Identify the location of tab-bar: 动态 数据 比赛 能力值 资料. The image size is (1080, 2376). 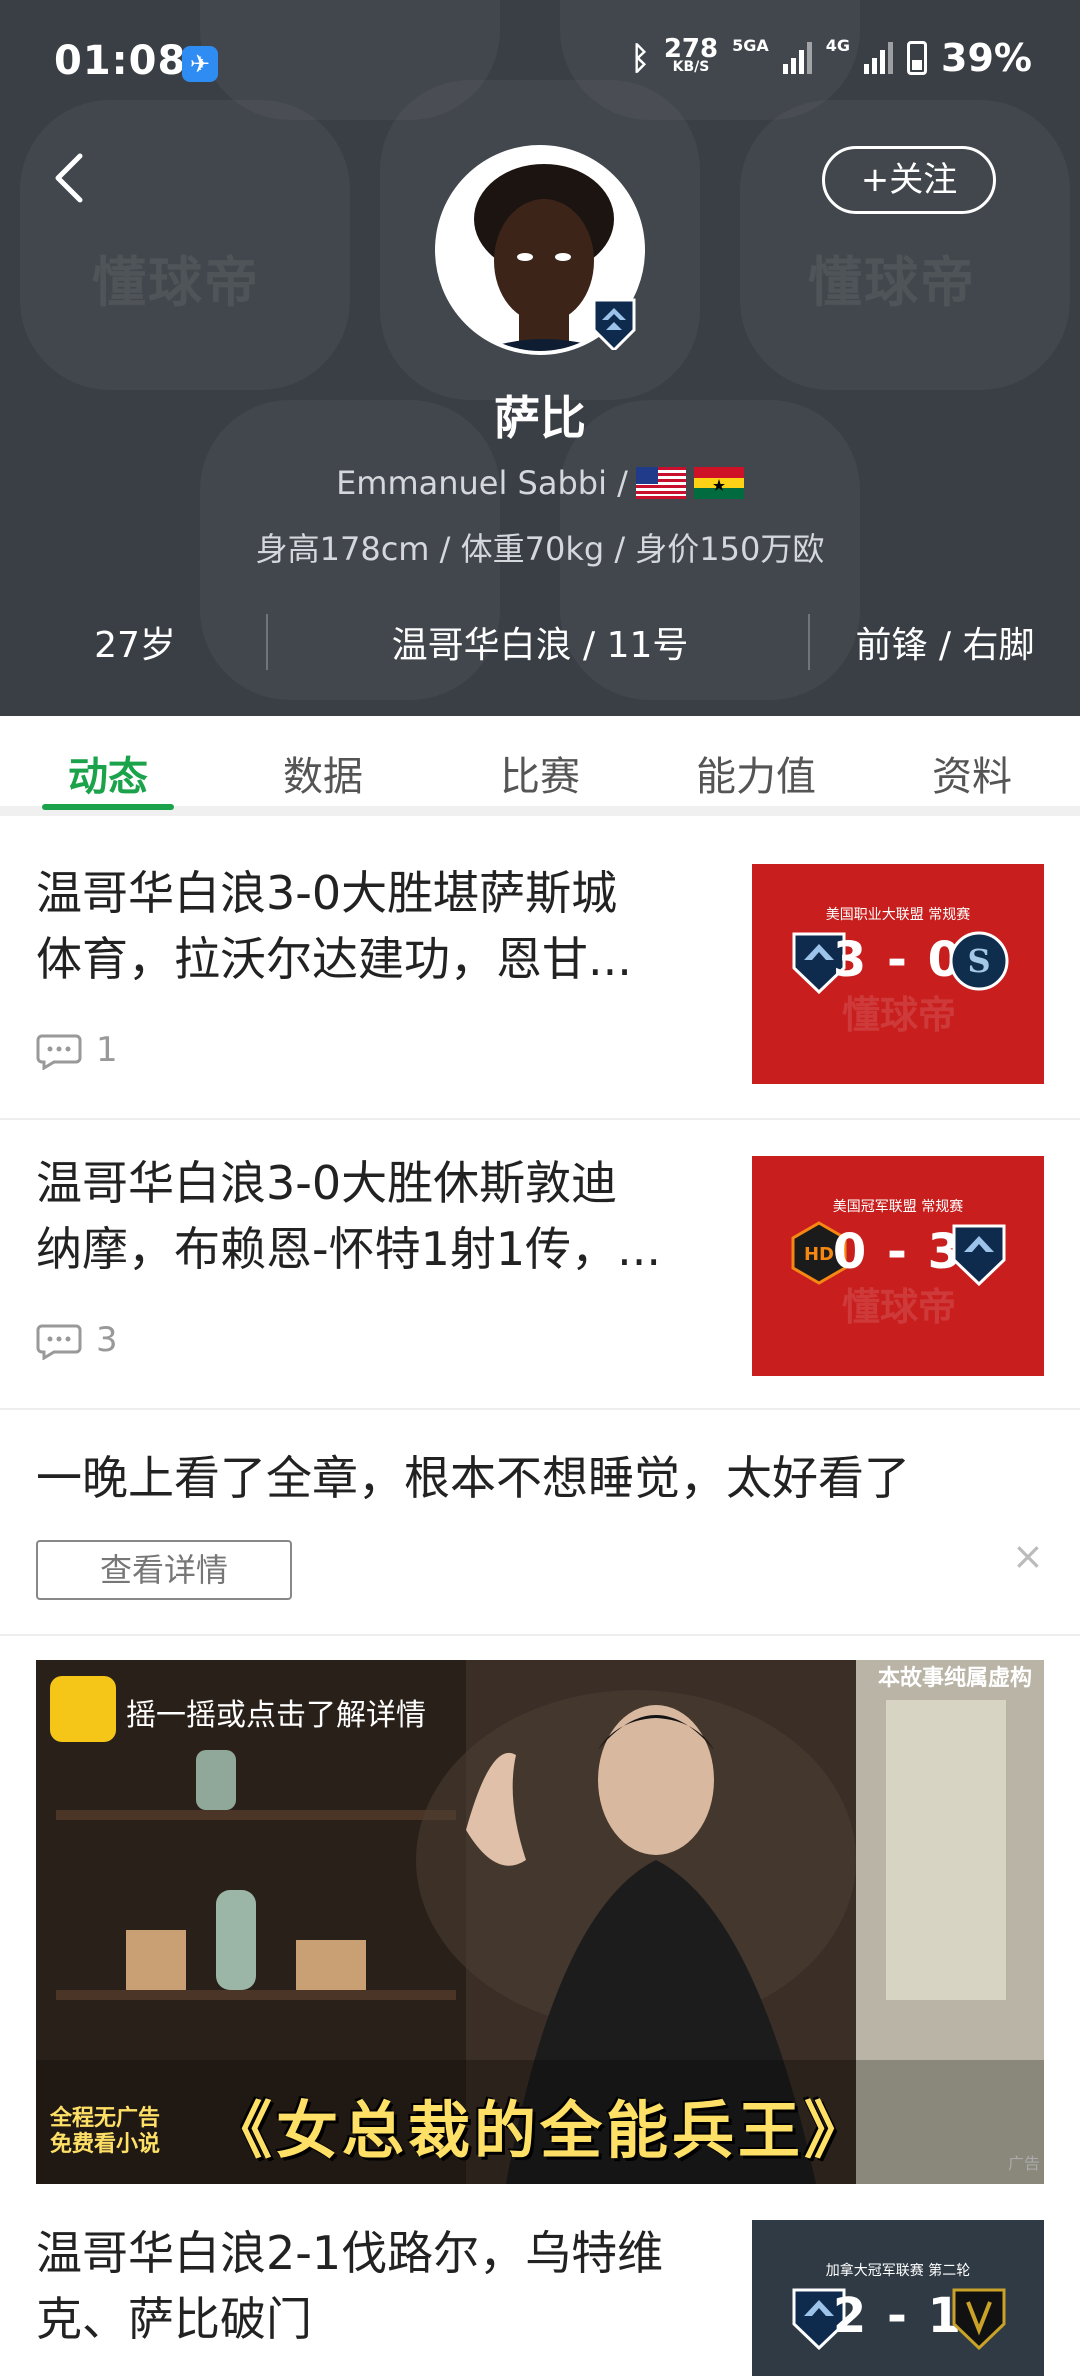
(540, 766).